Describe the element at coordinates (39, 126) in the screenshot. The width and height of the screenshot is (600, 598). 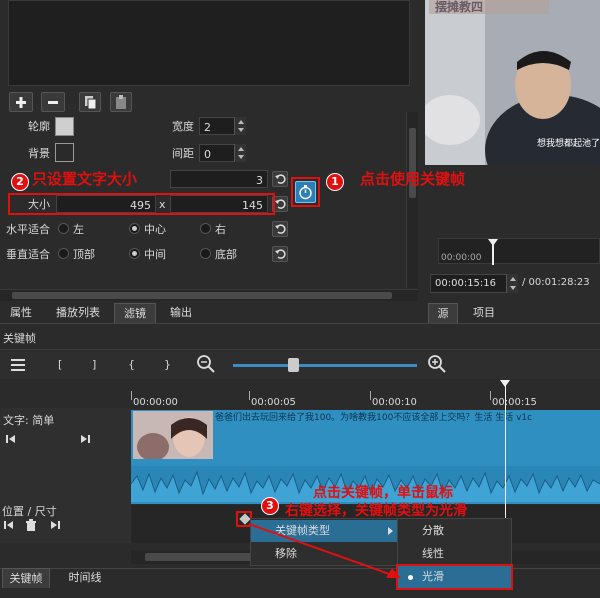
I see `outline-label: 轮廓` at that location.